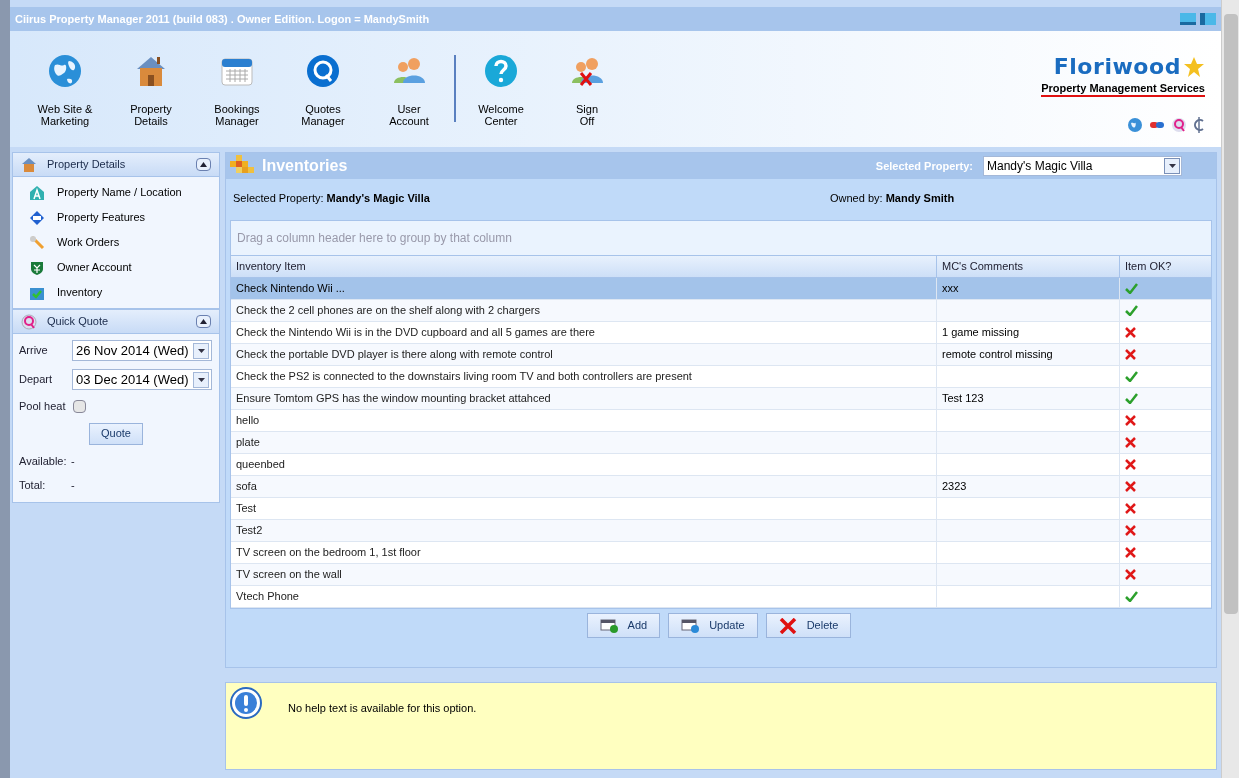 This screenshot has height=778, width=1239. Describe the element at coordinates (246, 703) in the screenshot. I see `info-icon` at that location.